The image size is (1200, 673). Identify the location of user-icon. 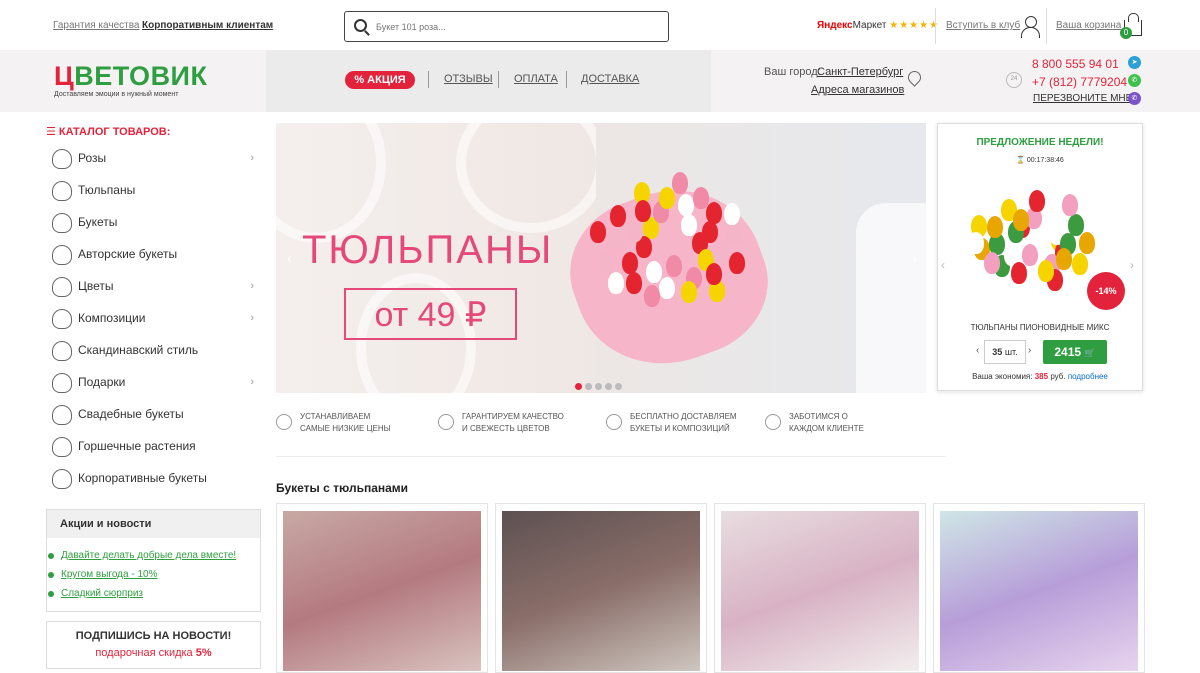
(1030, 27).